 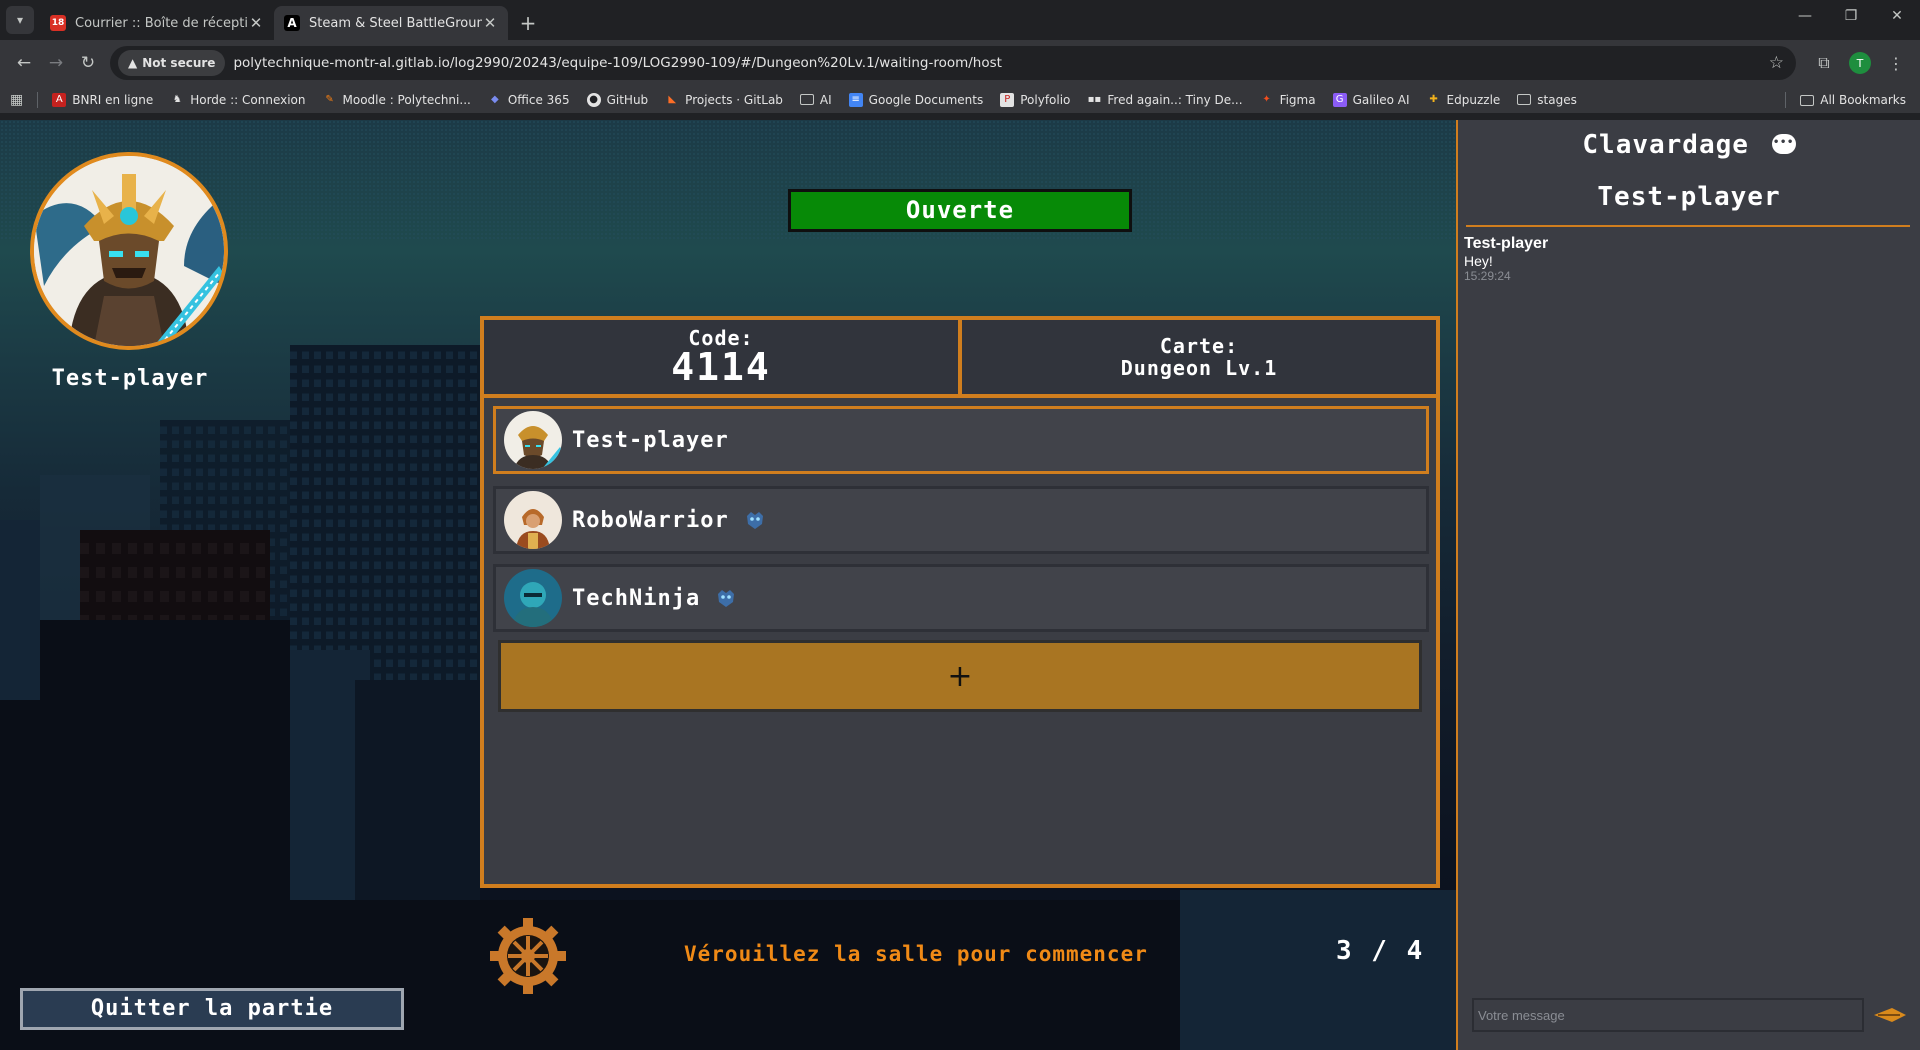 What do you see at coordinates (721, 357) in the screenshot?
I see `room-code: Code: 4114` at bounding box center [721, 357].